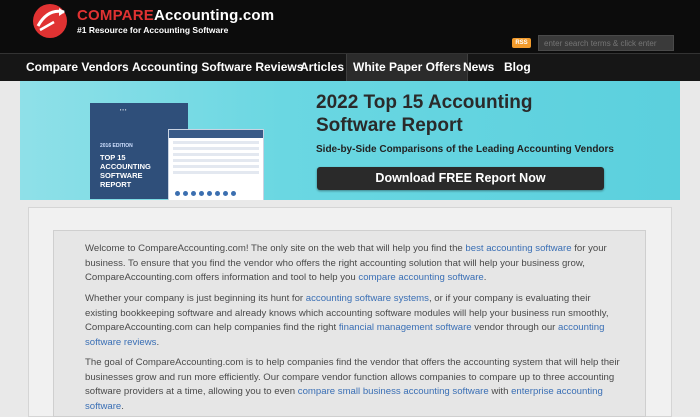 Image resolution: width=700 pixels, height=417 pixels. What do you see at coordinates (517, 67) in the screenshot?
I see `nav-blog: Blog` at bounding box center [517, 67].